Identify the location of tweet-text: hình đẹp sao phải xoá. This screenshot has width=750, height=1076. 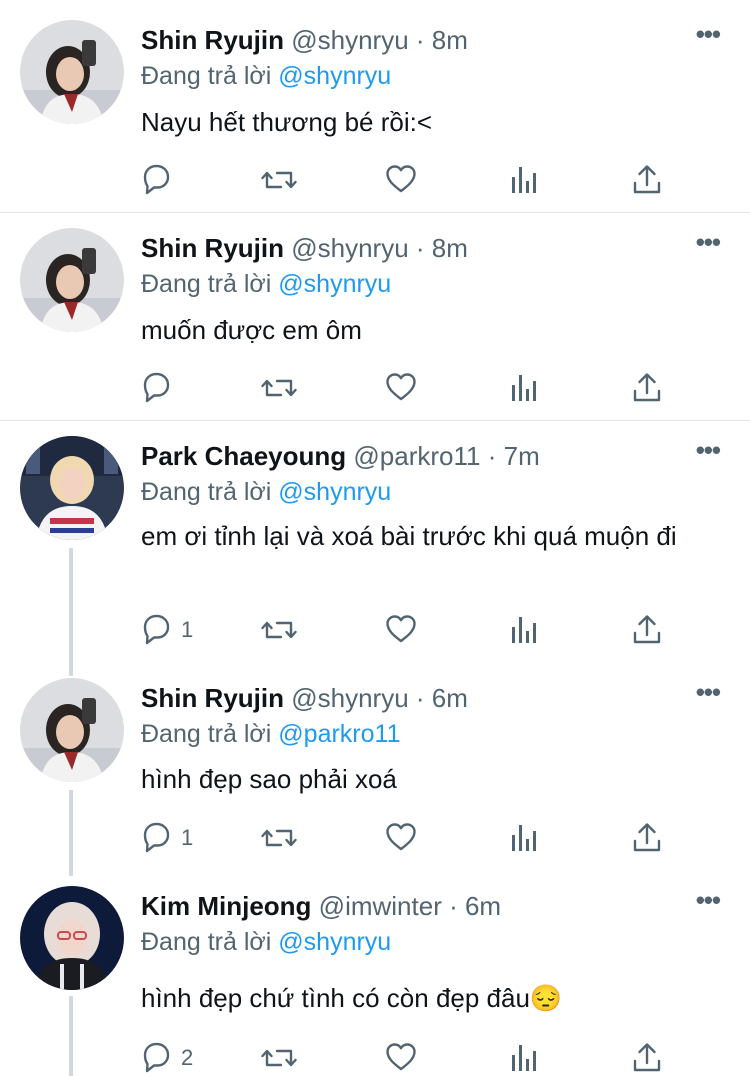
(269, 779).